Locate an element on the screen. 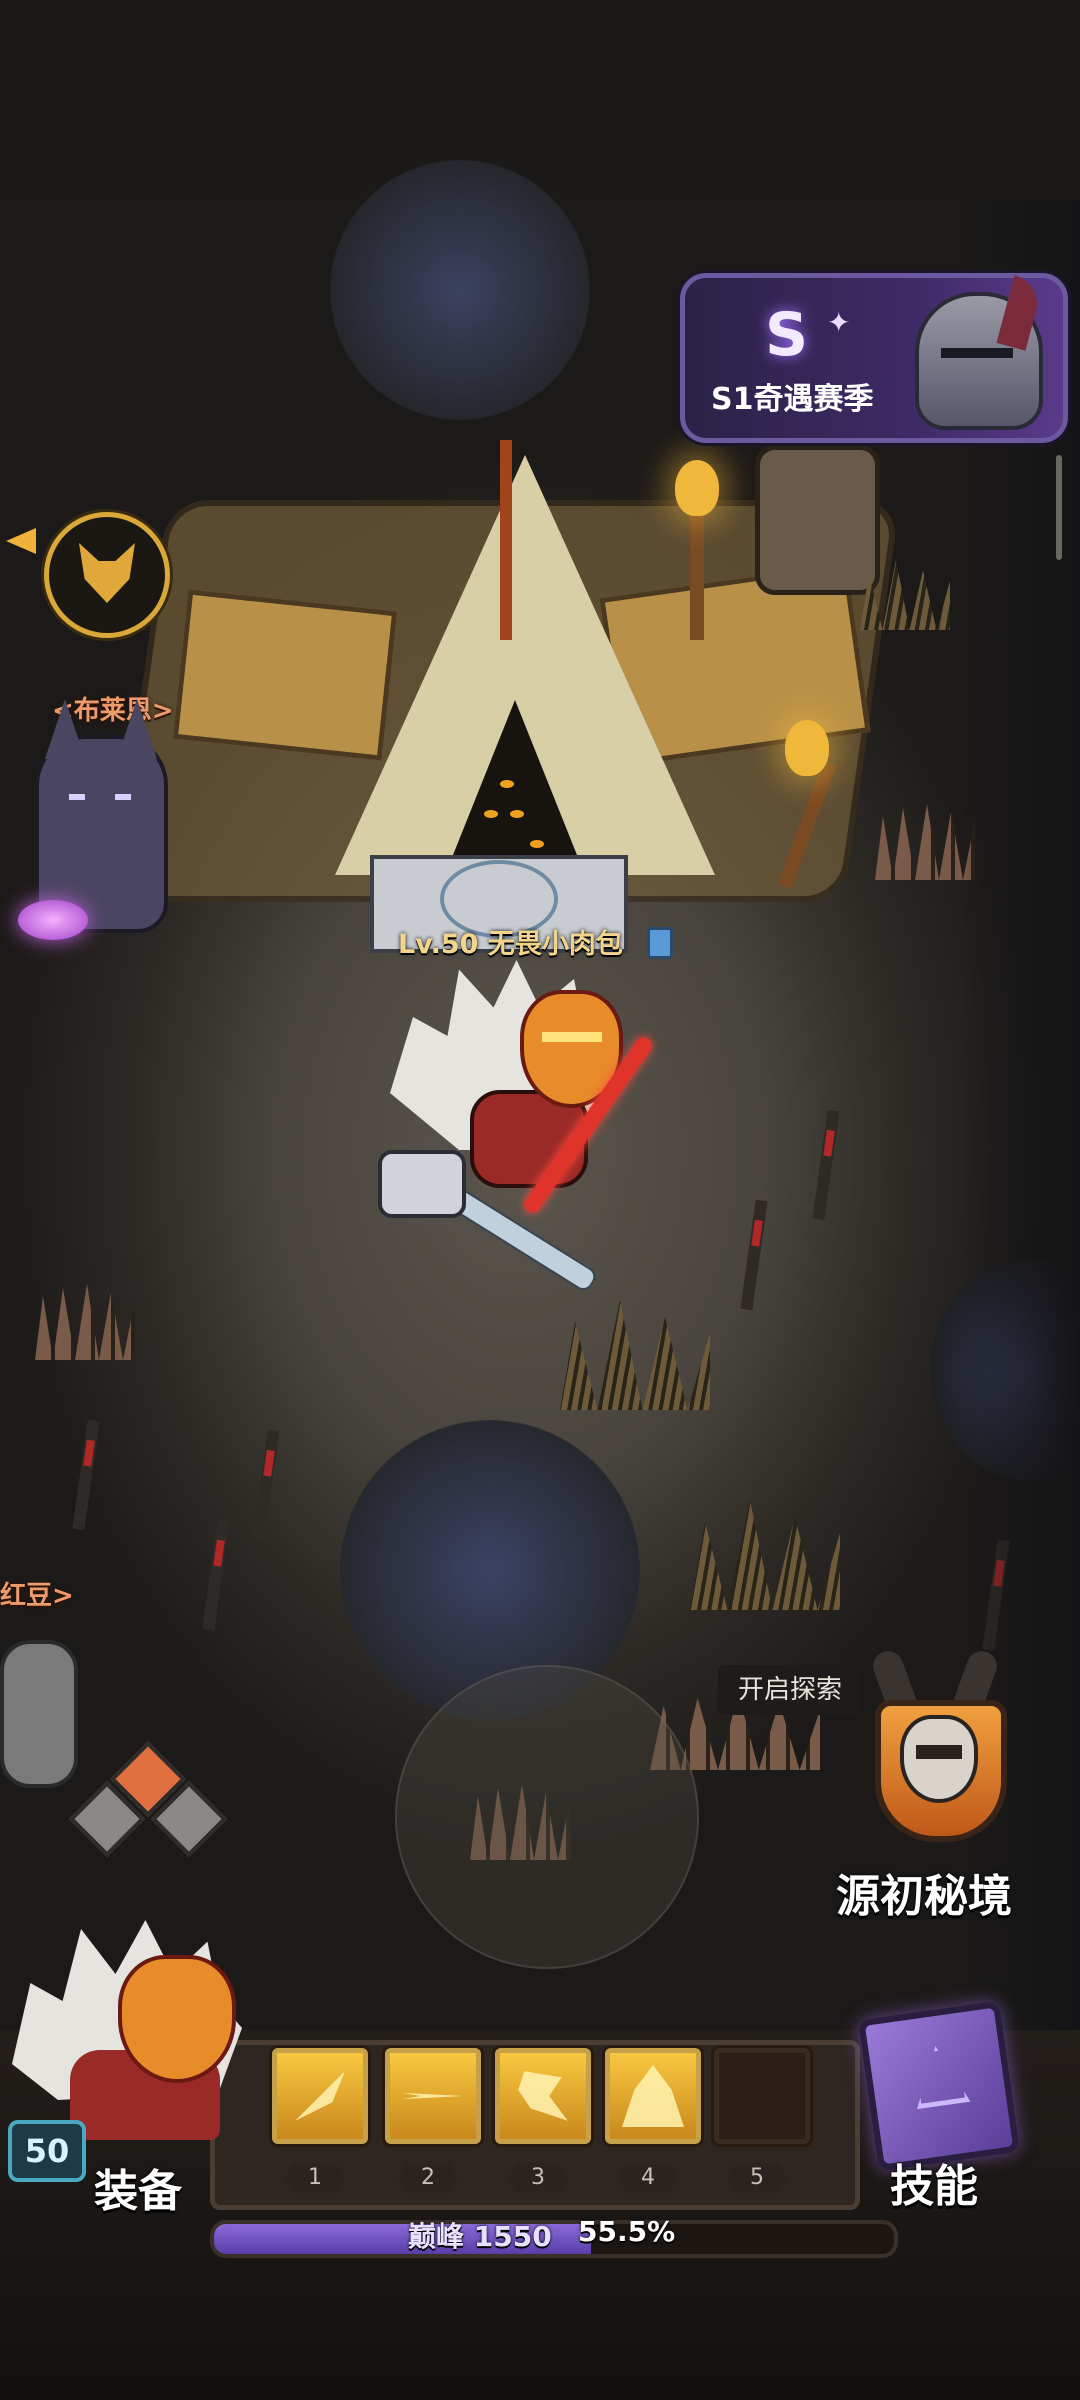 The height and width of the screenshot is (2400, 1080). season-event-card: S ✦ S1奇遇赛季 is located at coordinates (874, 358).